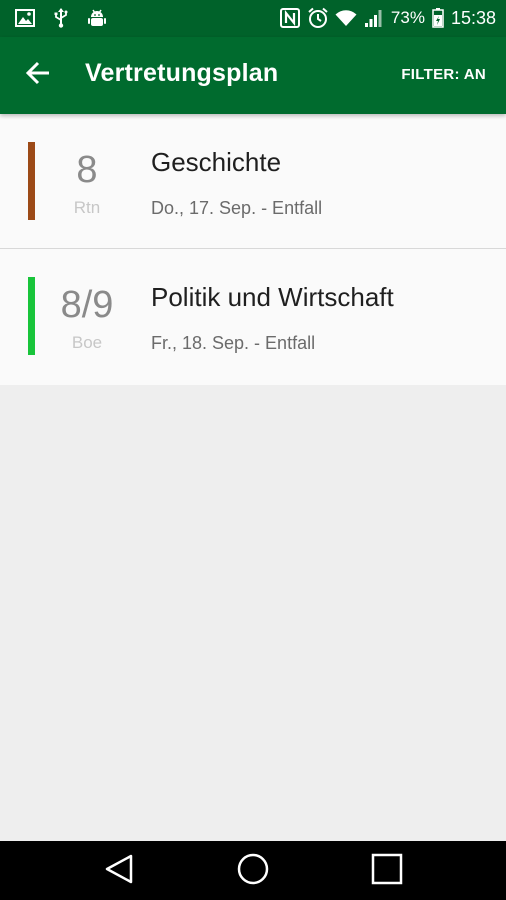 This screenshot has width=506, height=900. I want to click on nfc-icon, so click(290, 18).